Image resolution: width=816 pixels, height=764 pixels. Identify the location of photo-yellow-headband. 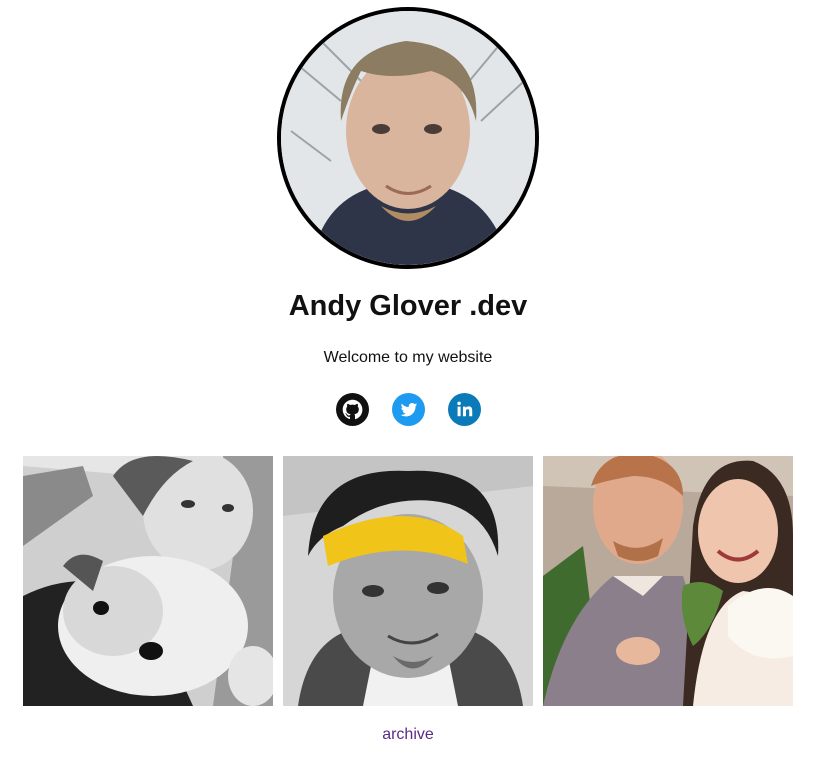
(408, 581).